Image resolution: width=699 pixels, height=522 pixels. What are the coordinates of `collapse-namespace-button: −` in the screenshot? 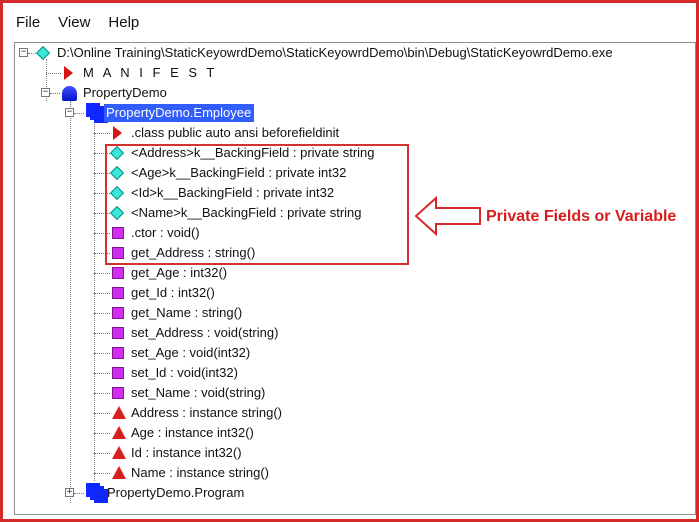 It's located at (45, 92).